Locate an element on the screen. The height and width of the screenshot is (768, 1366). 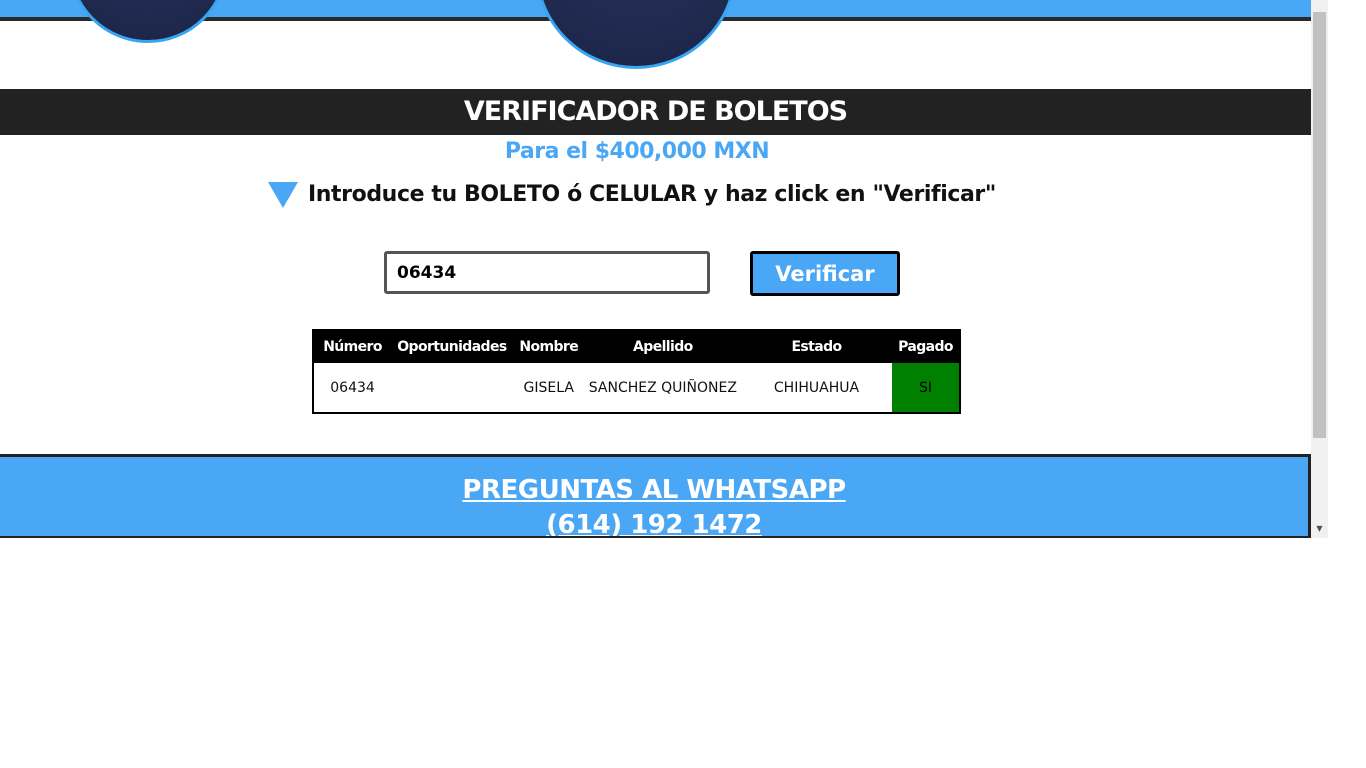
brand-logo-center is located at coordinates (636, 34).